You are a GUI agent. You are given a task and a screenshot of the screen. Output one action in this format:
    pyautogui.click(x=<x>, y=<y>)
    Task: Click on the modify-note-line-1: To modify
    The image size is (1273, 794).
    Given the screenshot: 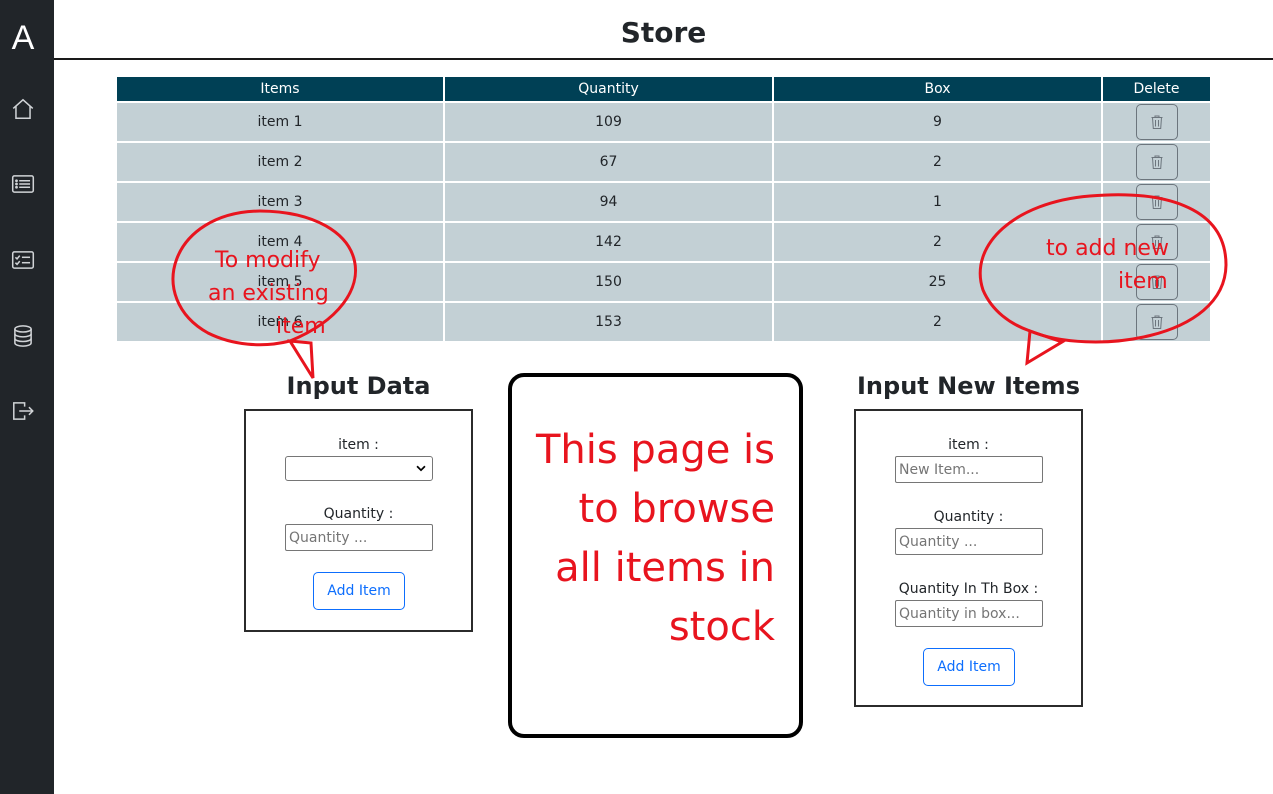 What is the action you would take?
    pyautogui.click(x=268, y=260)
    